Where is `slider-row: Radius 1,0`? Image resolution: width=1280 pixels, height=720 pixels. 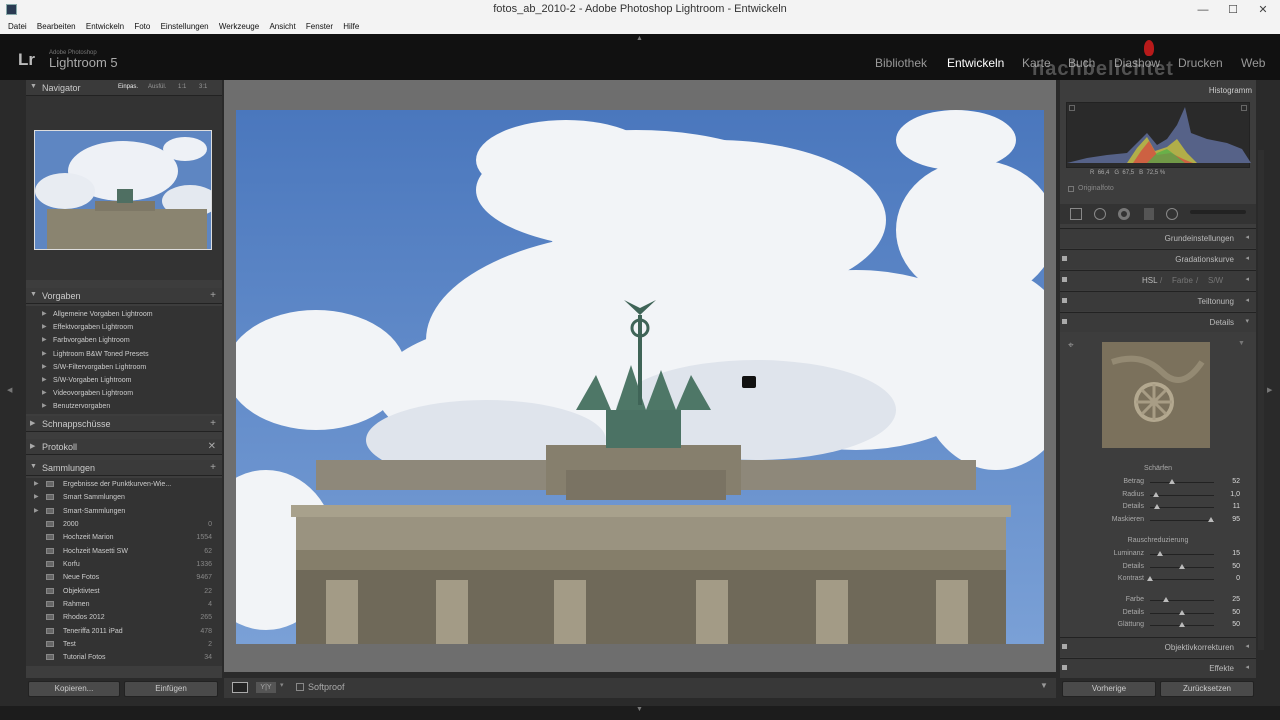
slider-row: Radius 1,0 is located at coordinates (1158, 496).